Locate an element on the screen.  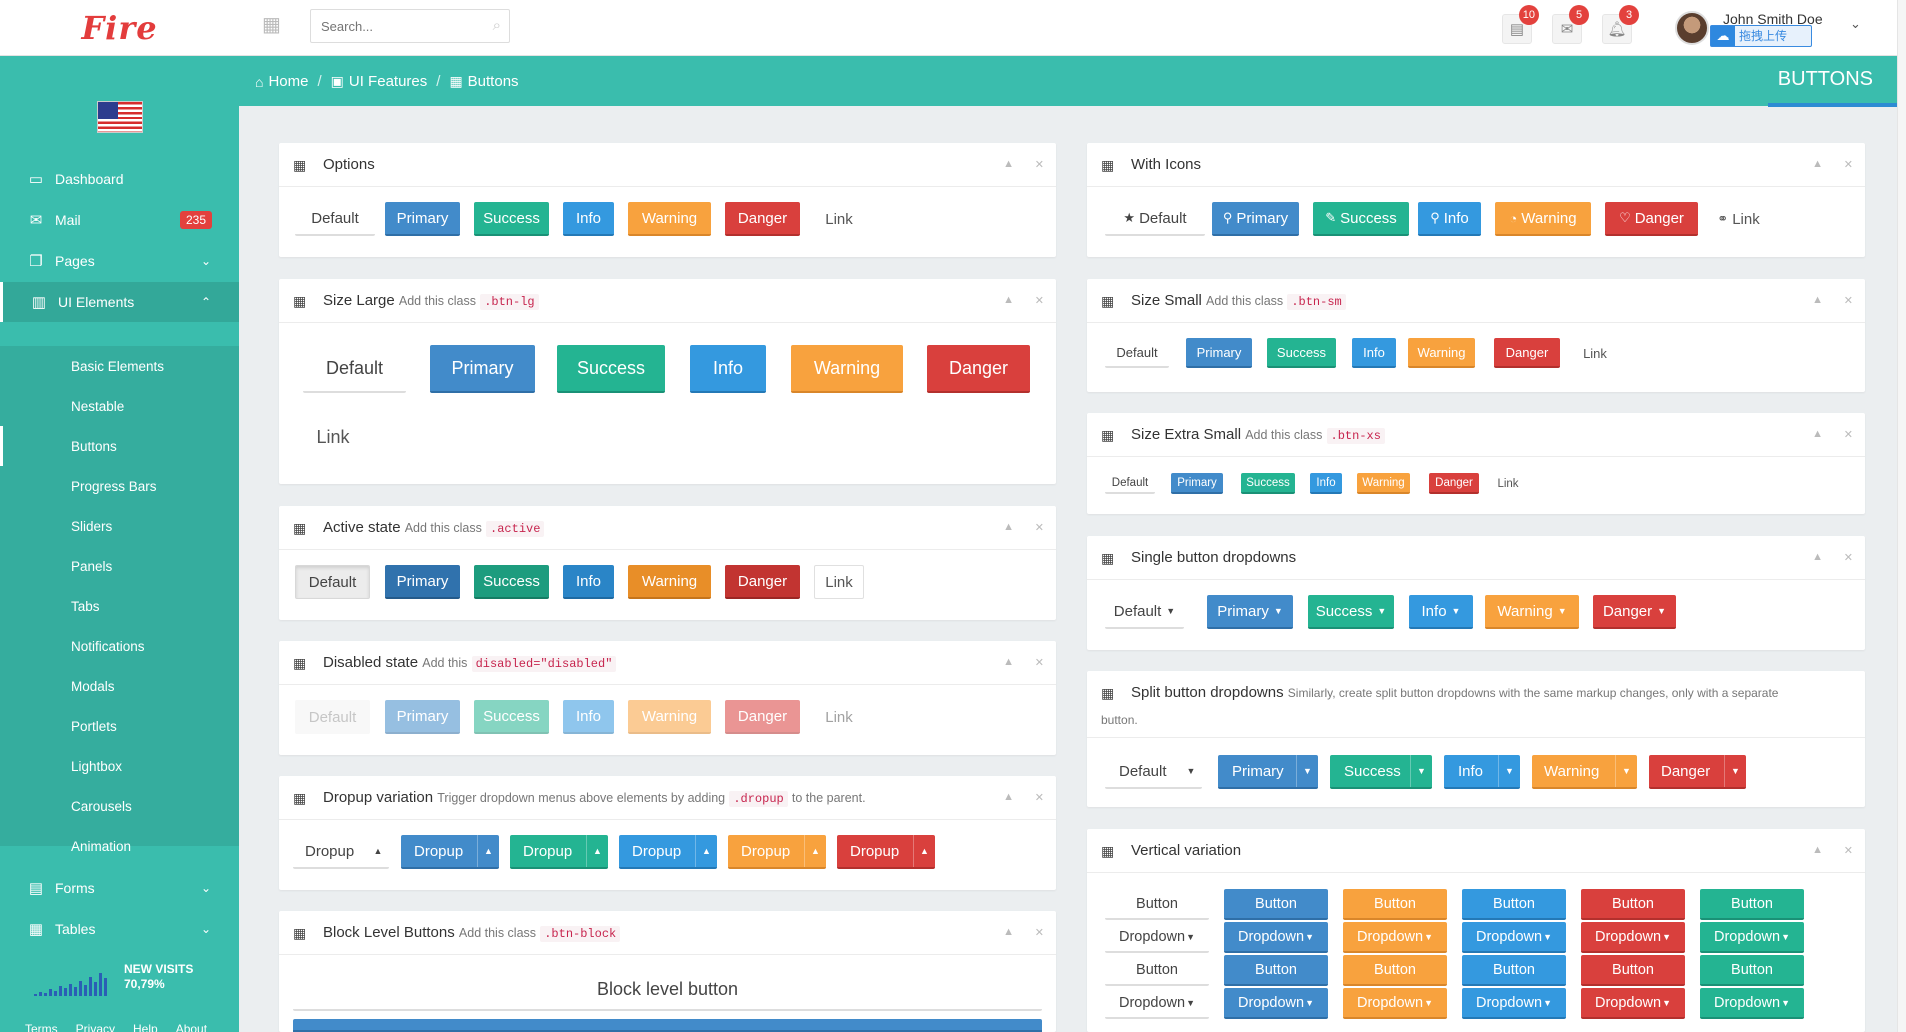
vertical-button-warning: Button is located at coordinates (1395, 970).